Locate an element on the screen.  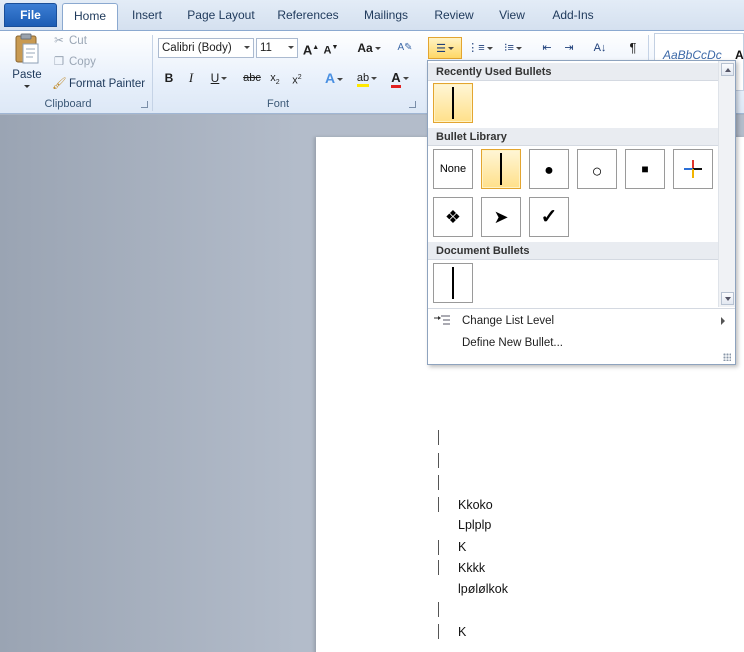
hollow-circle-icon: ○ is located at coordinates (597, 171).